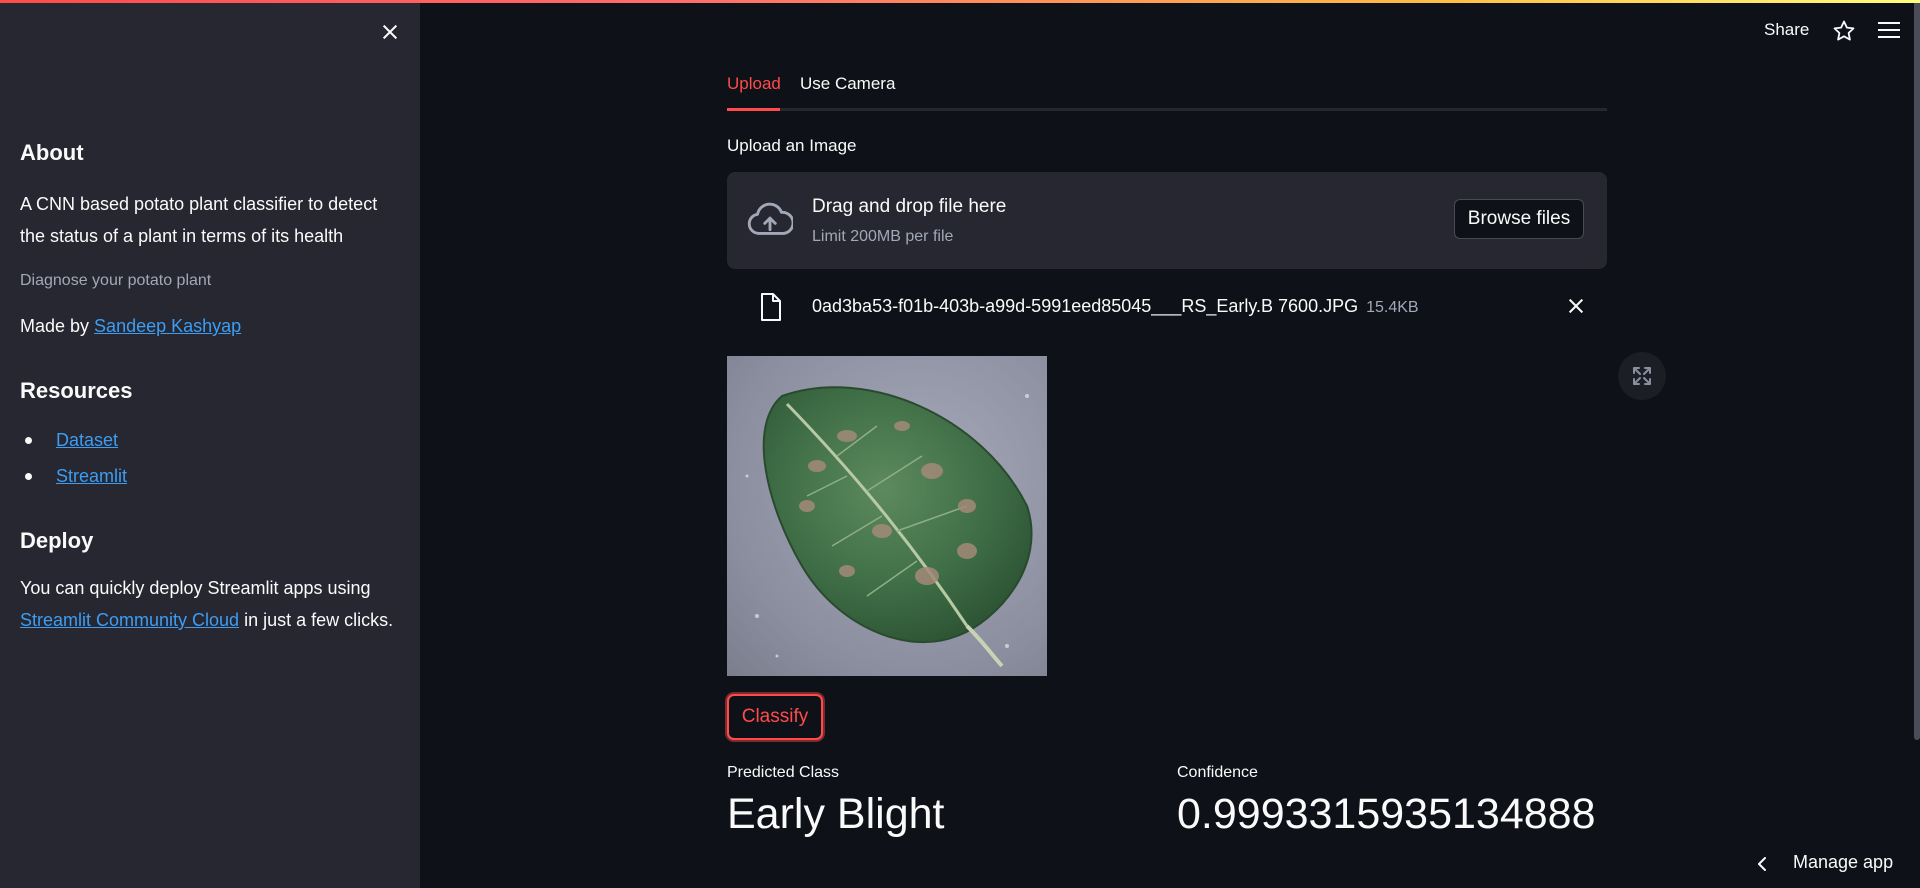 The image size is (1920, 888). I want to click on manage-app-button: Manage app, so click(1843, 862).